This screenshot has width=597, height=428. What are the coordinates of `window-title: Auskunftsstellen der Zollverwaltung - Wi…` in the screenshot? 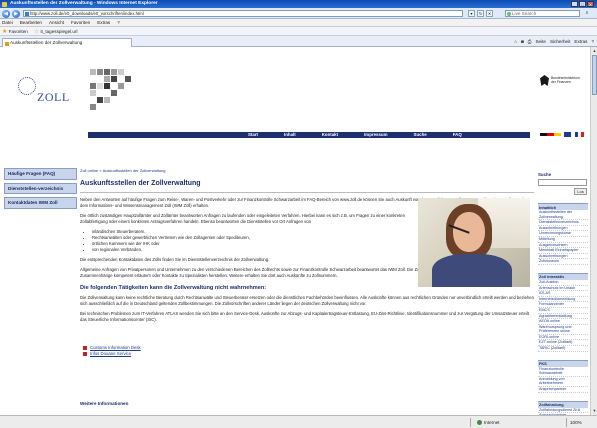 It's located at (84, 3).